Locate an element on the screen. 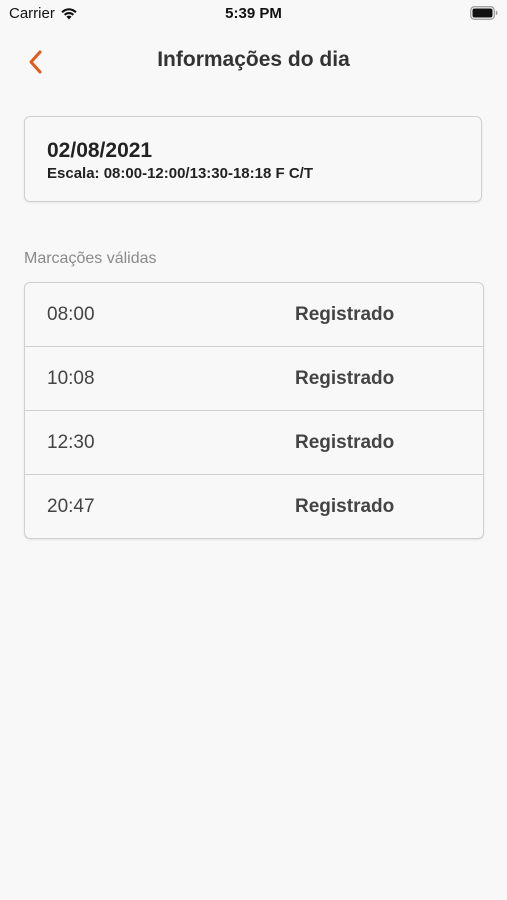 The height and width of the screenshot is (900, 507). list-item: 10:08 Registrado is located at coordinates (254, 379).